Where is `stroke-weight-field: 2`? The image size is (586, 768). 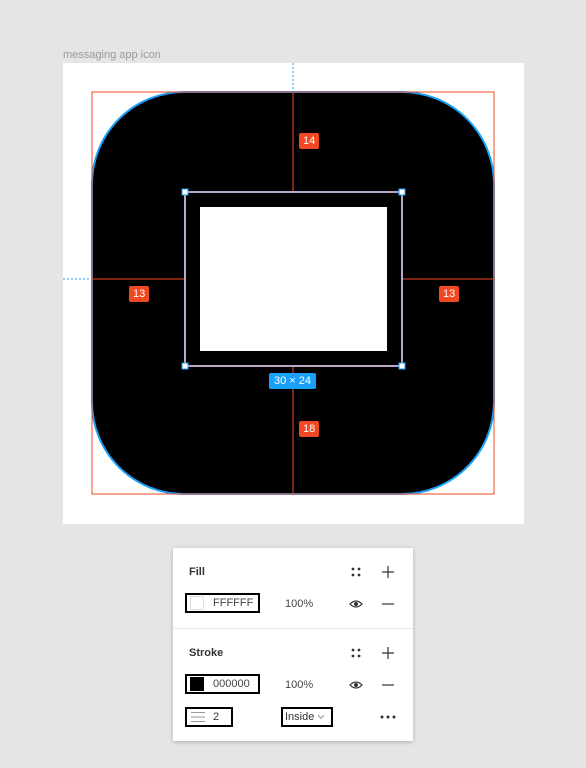
stroke-weight-field: 2 is located at coordinates (209, 717).